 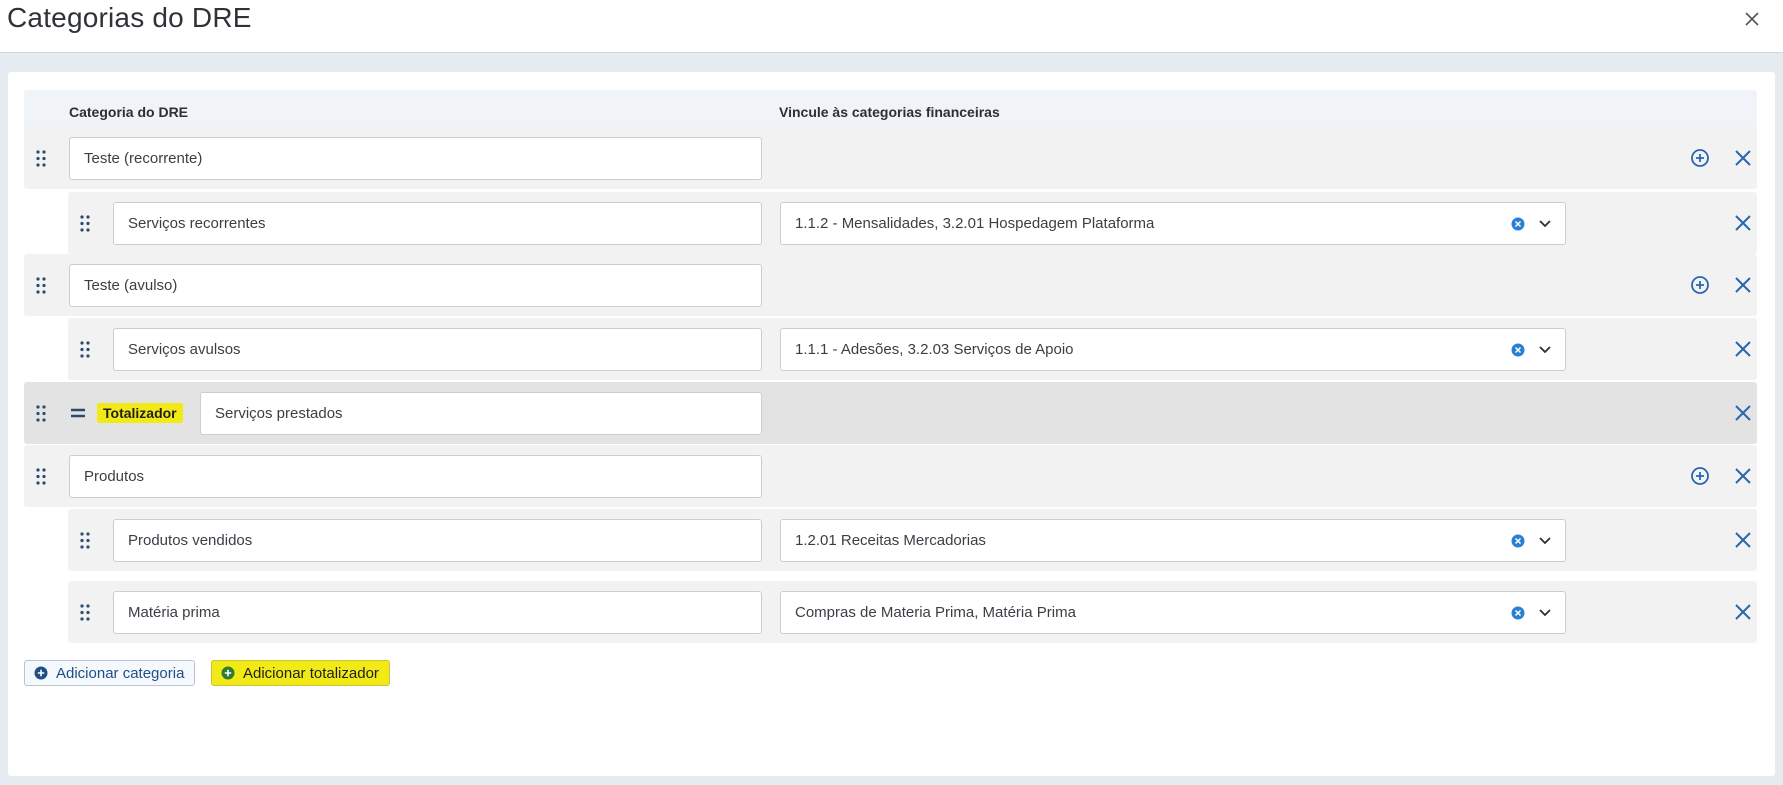 What do you see at coordinates (890, 476) in the screenshot?
I see `dre-group-row: Produtos` at bounding box center [890, 476].